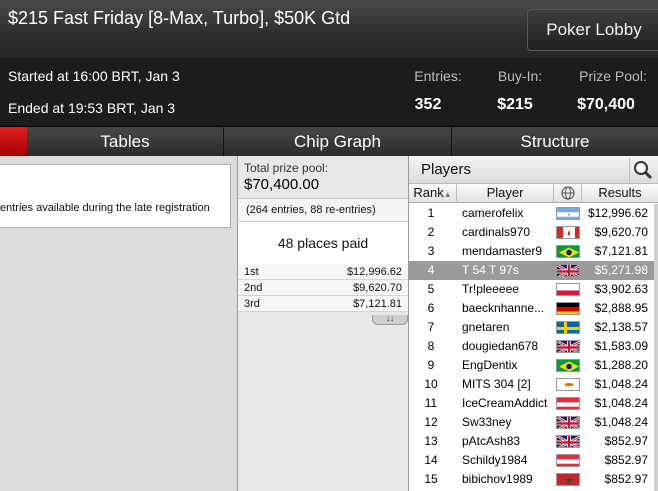  Describe the element at coordinates (428, 104) in the screenshot. I see `entries-value: 352` at that location.